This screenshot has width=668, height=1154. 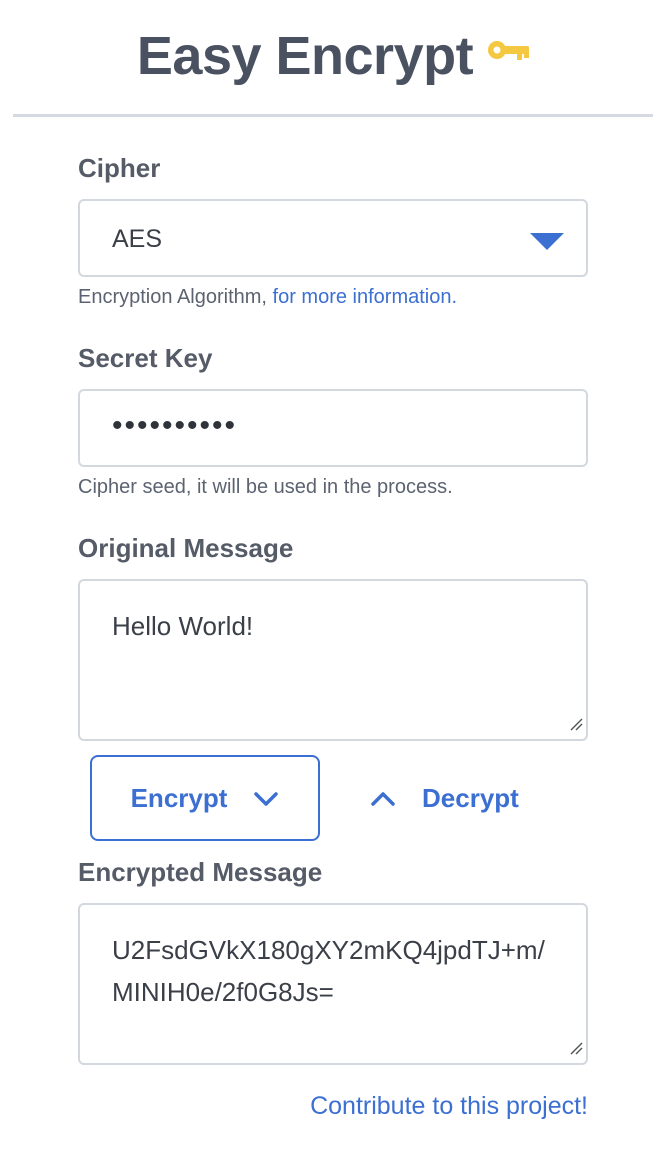 I want to click on original-message-textarea: Hello World!, so click(x=333, y=660).